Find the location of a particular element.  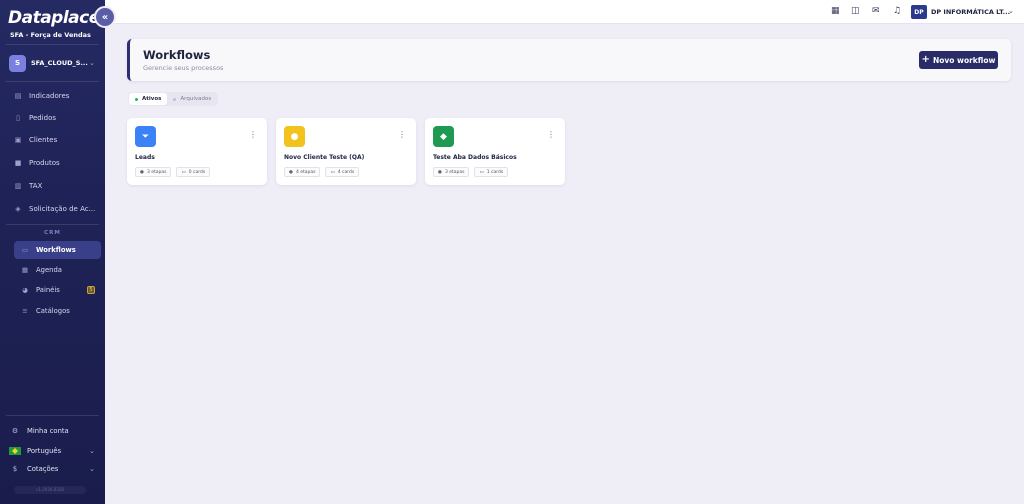

page-subtitle: Gerencie seus processos is located at coordinates (183, 68).